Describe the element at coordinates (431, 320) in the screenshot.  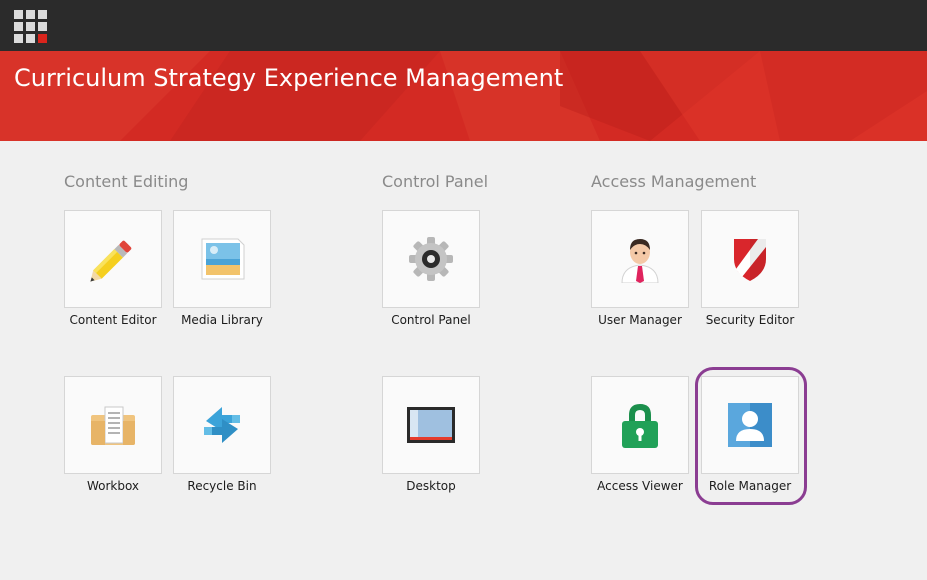
I see `tile-label: Control Panel` at that location.